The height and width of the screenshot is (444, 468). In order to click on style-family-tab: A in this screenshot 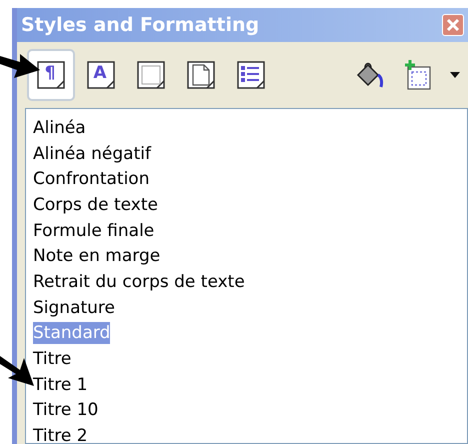, I will do `click(101, 75)`.